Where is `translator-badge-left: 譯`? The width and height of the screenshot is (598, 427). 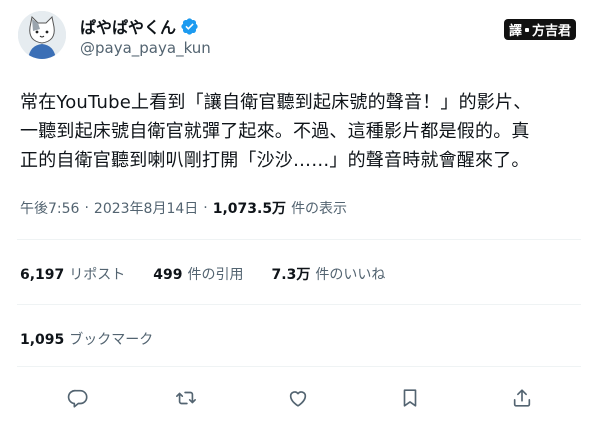
translator-badge-left: 譯 is located at coordinates (515, 31).